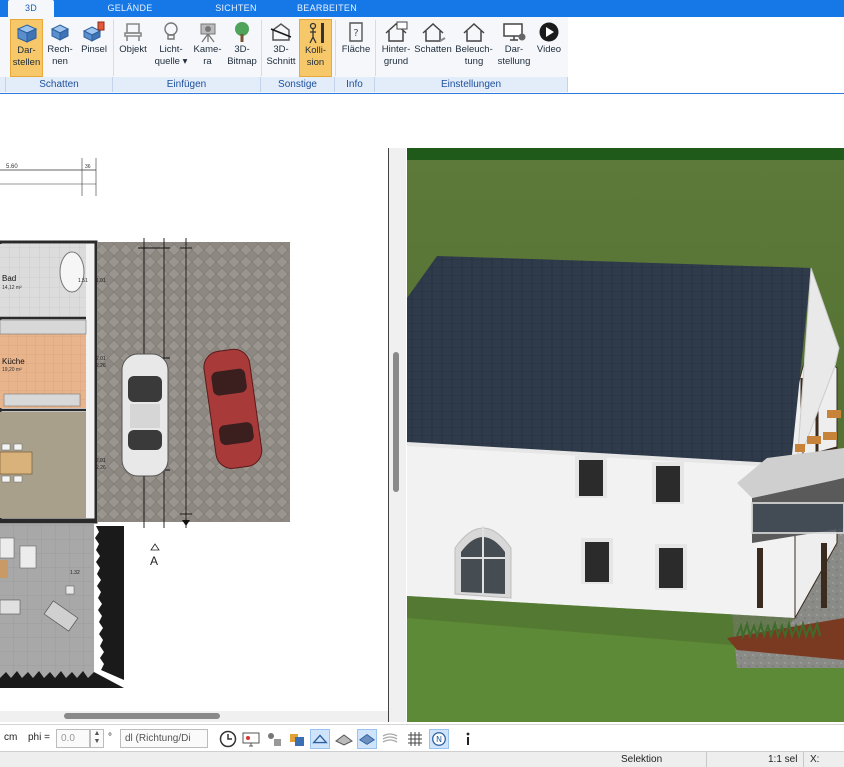  I want to click on kamera-button: Kame- ra, so click(207, 48).